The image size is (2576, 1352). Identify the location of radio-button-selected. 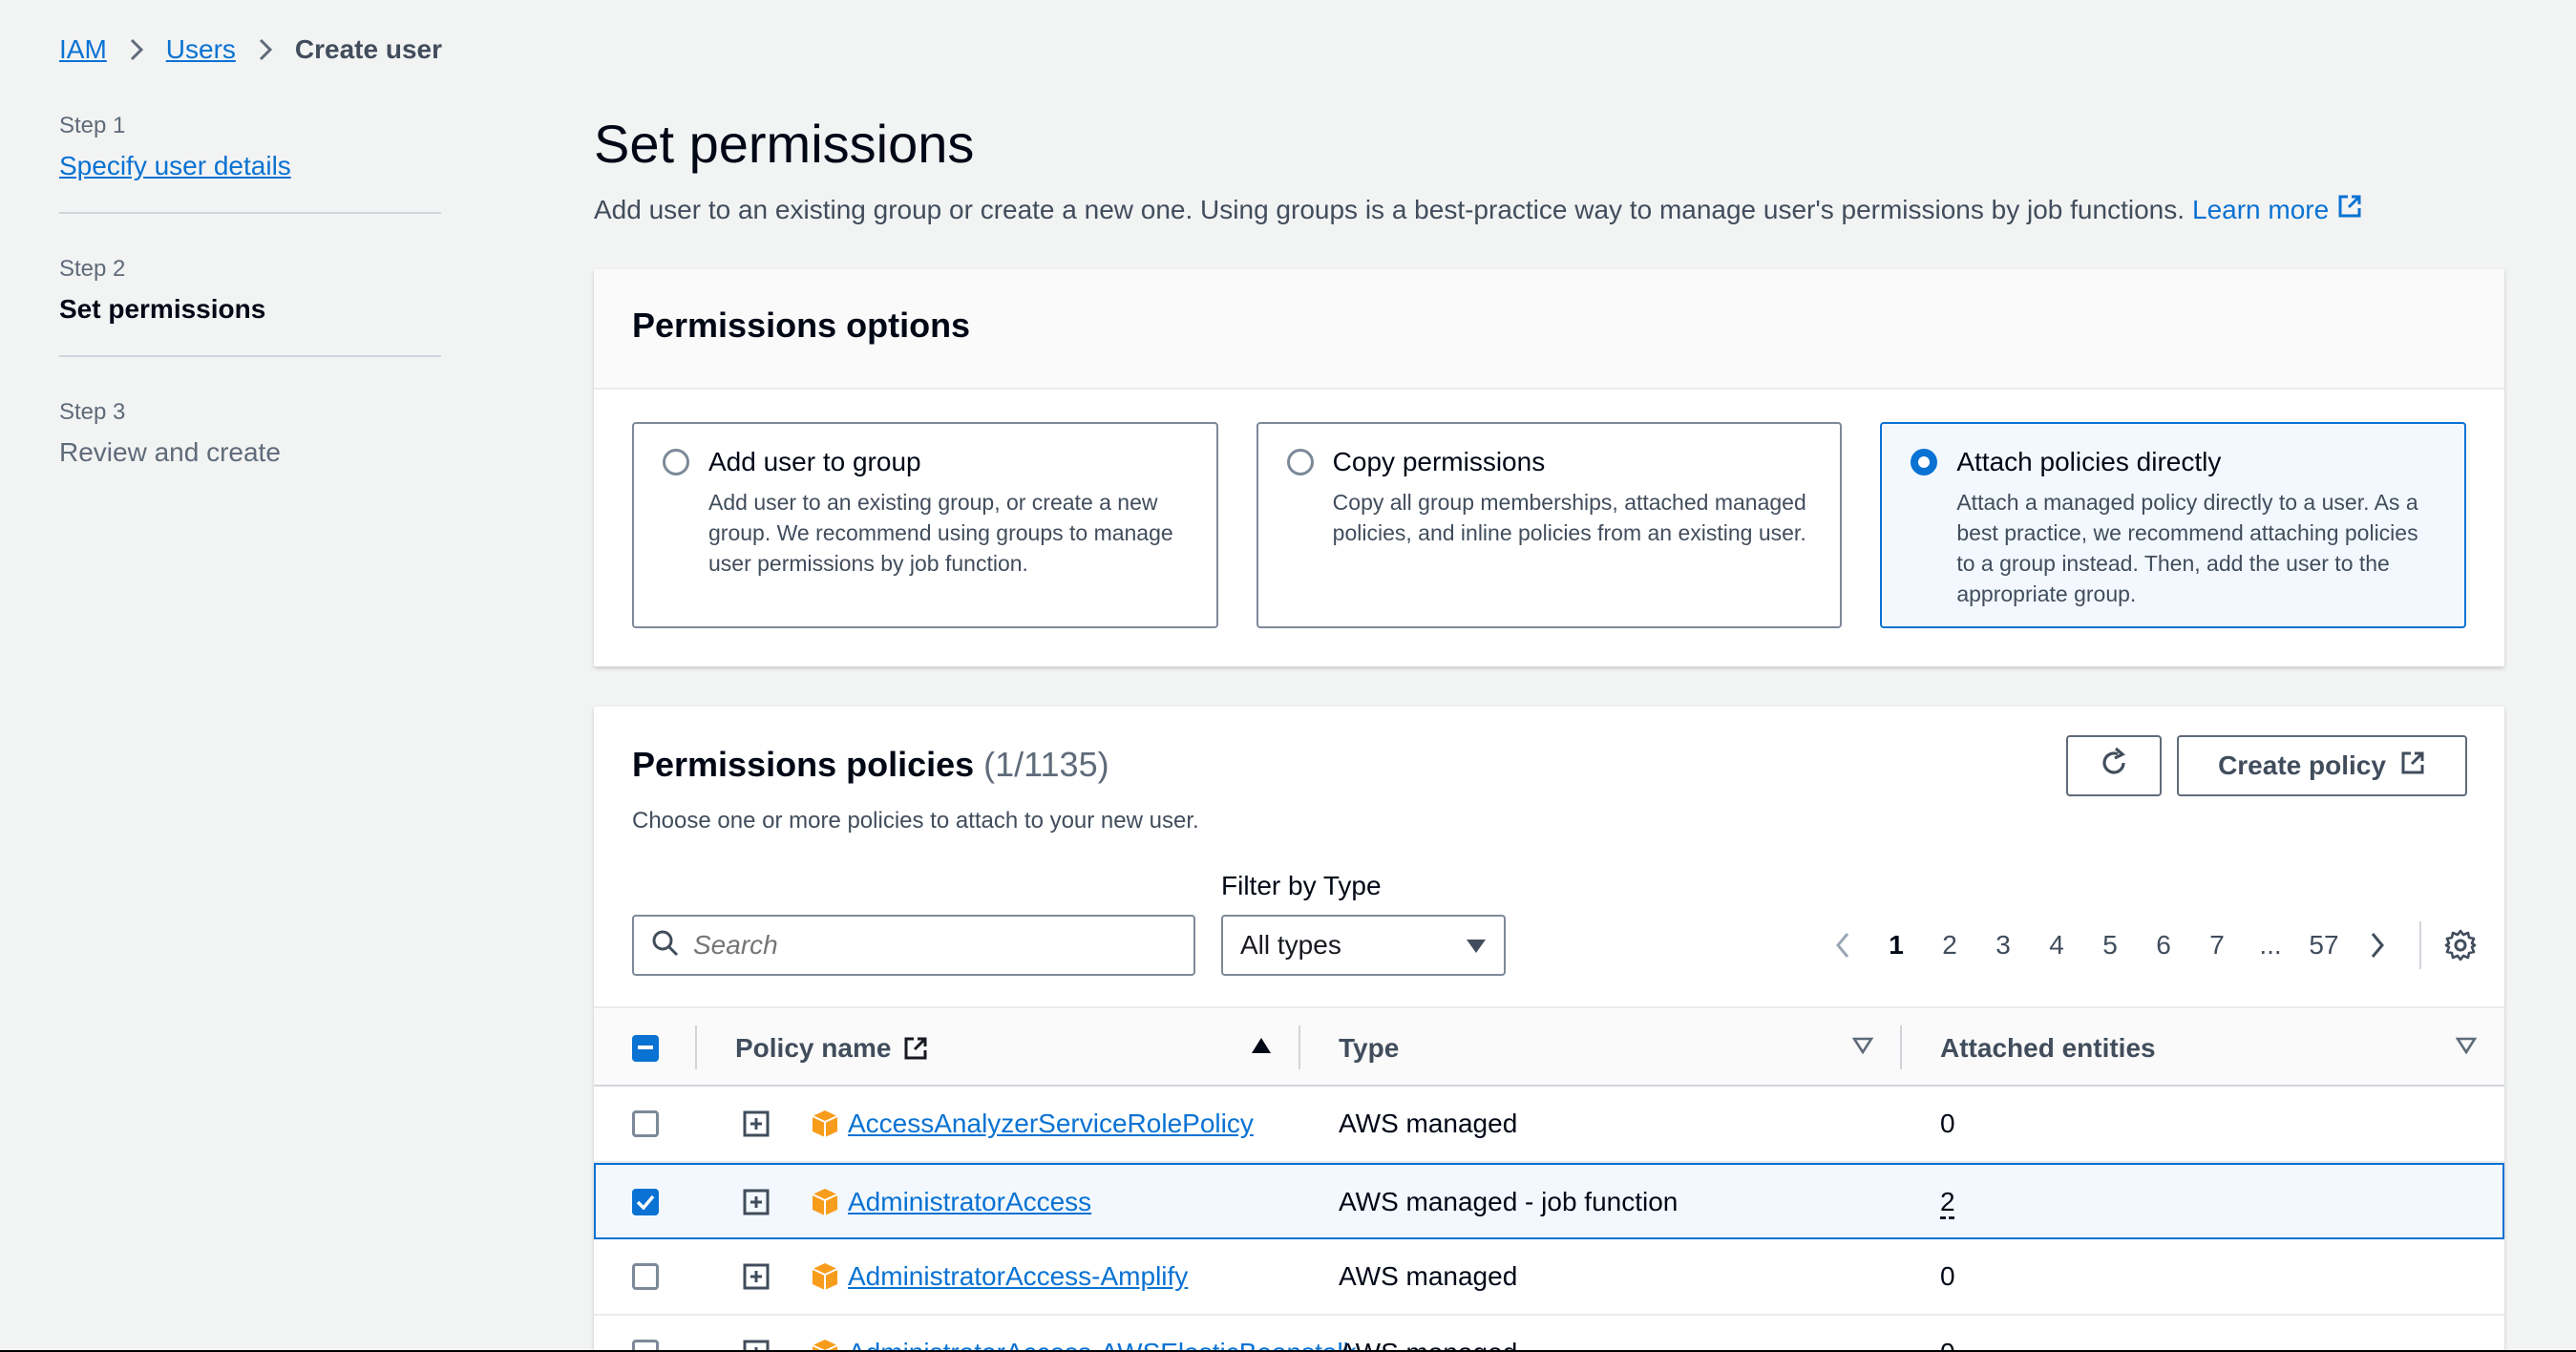
(1924, 462).